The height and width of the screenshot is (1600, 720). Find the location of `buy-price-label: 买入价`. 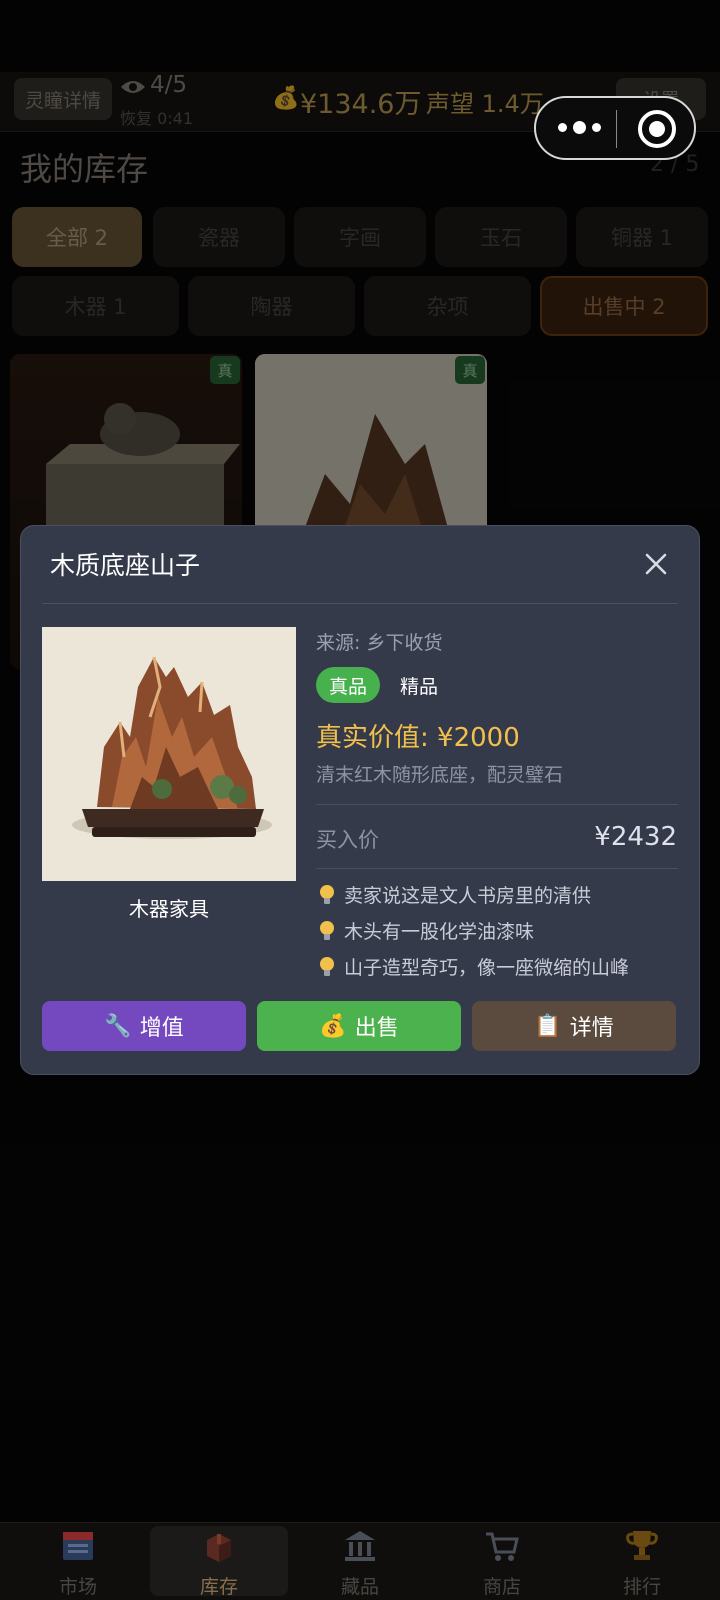

buy-price-label: 买入价 is located at coordinates (347, 840).